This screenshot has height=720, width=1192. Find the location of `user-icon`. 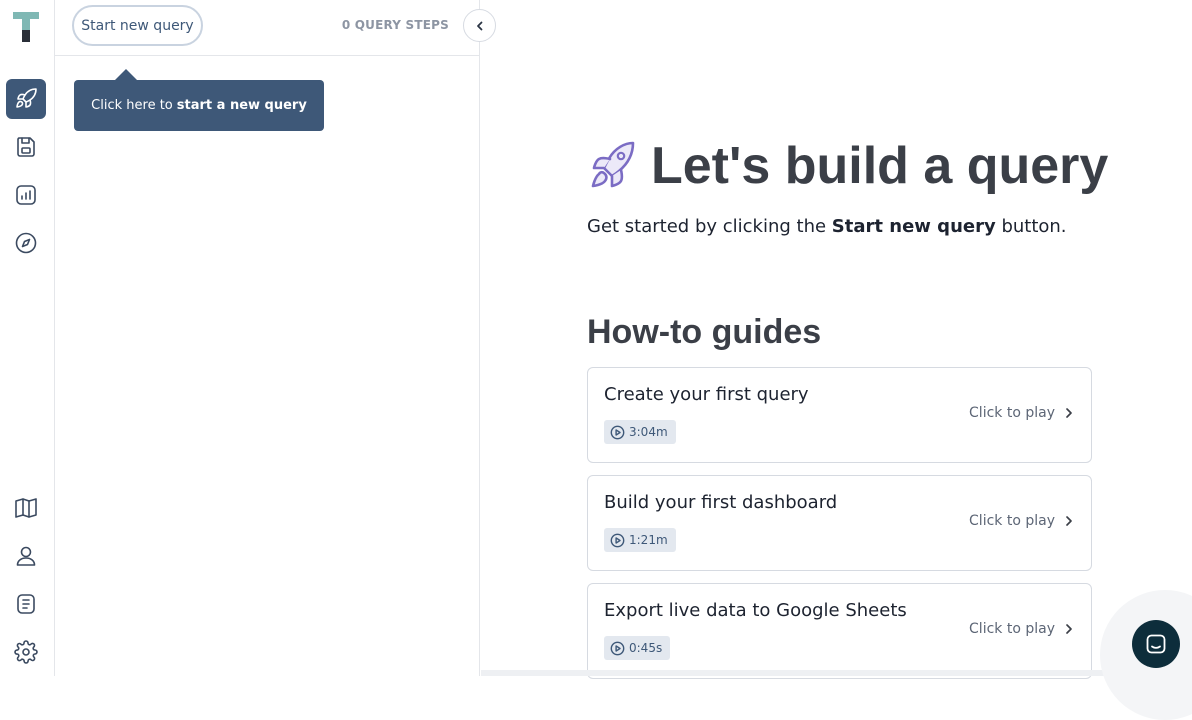

user-icon is located at coordinates (26, 556).